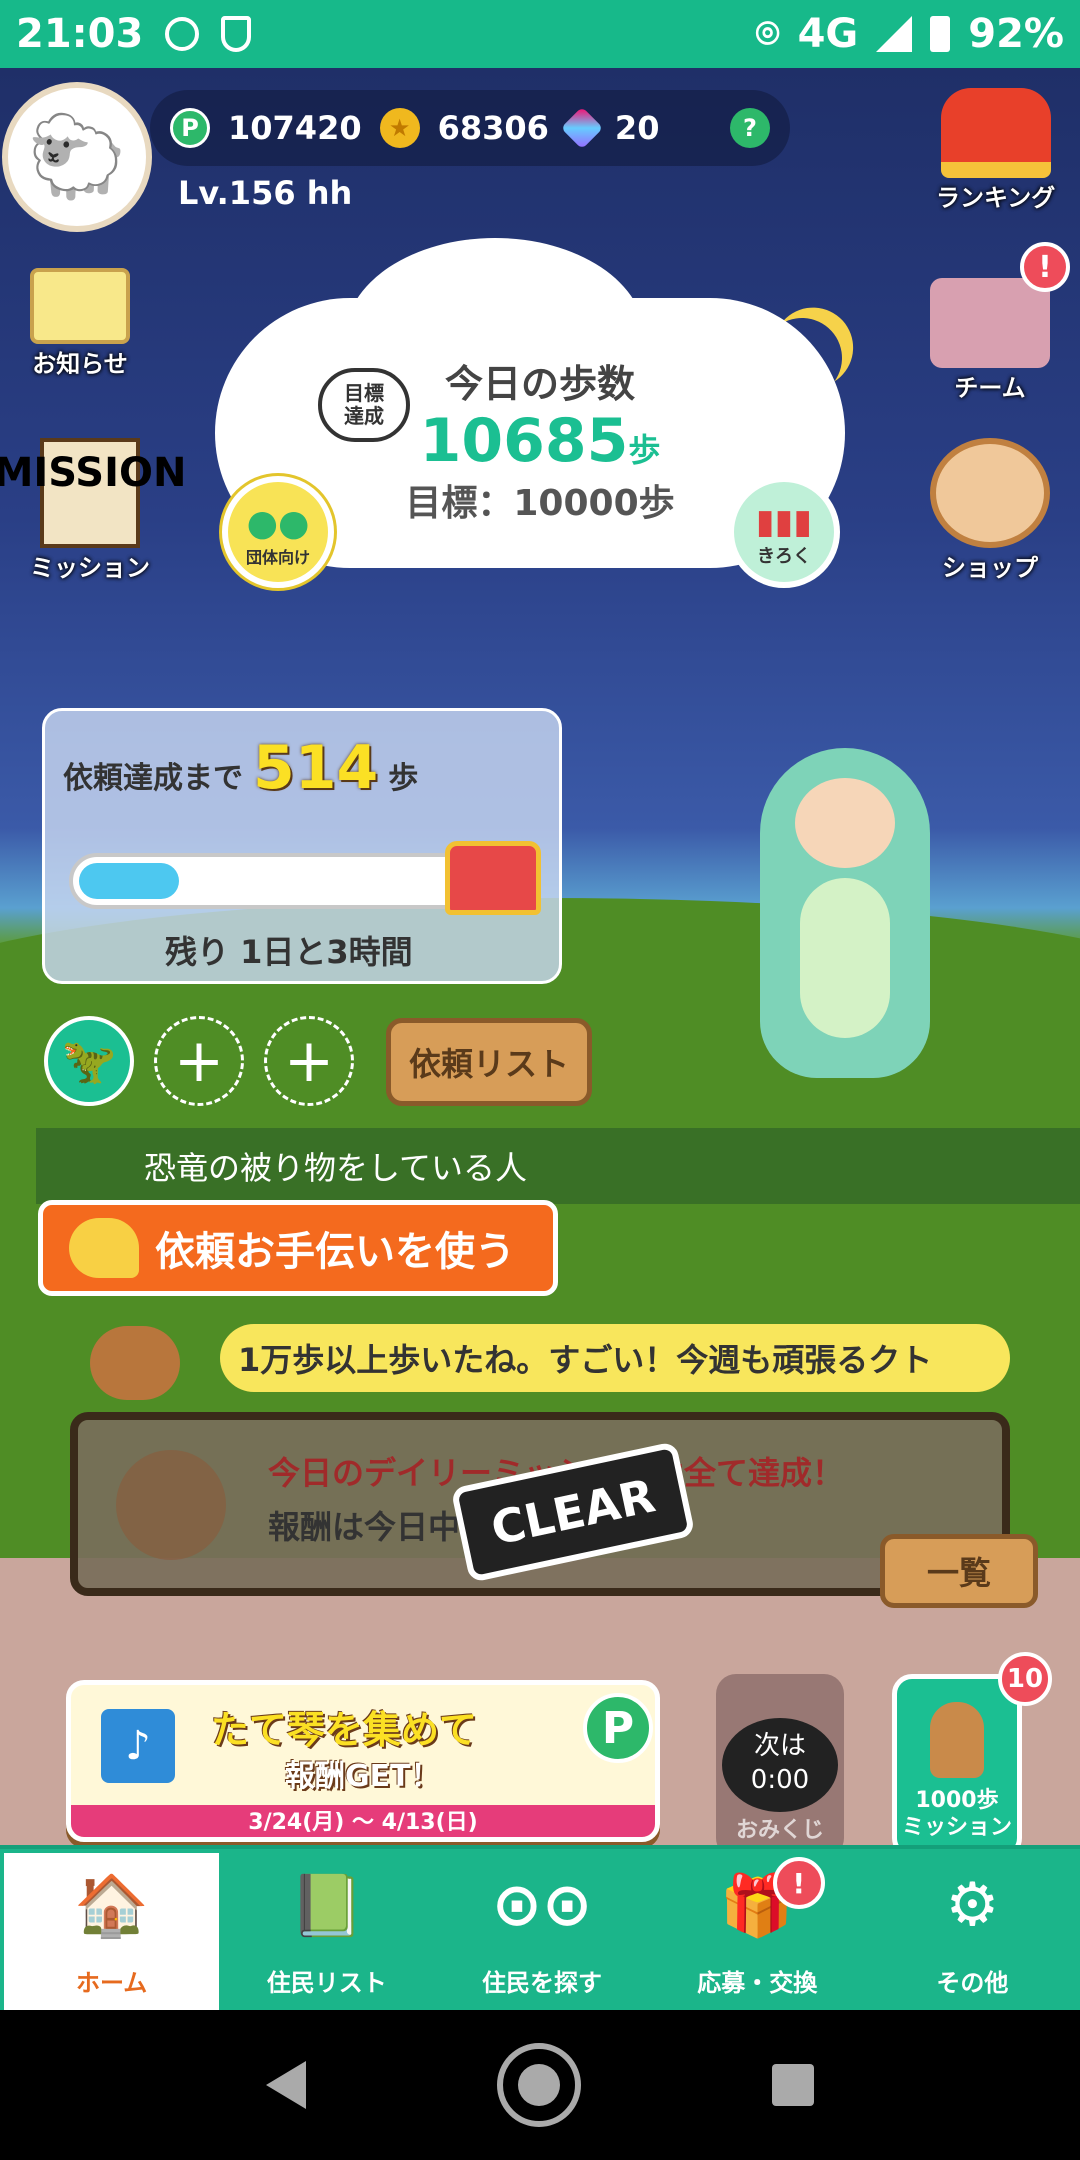  What do you see at coordinates (940, 34) in the screenshot?
I see `battery-icon` at bounding box center [940, 34].